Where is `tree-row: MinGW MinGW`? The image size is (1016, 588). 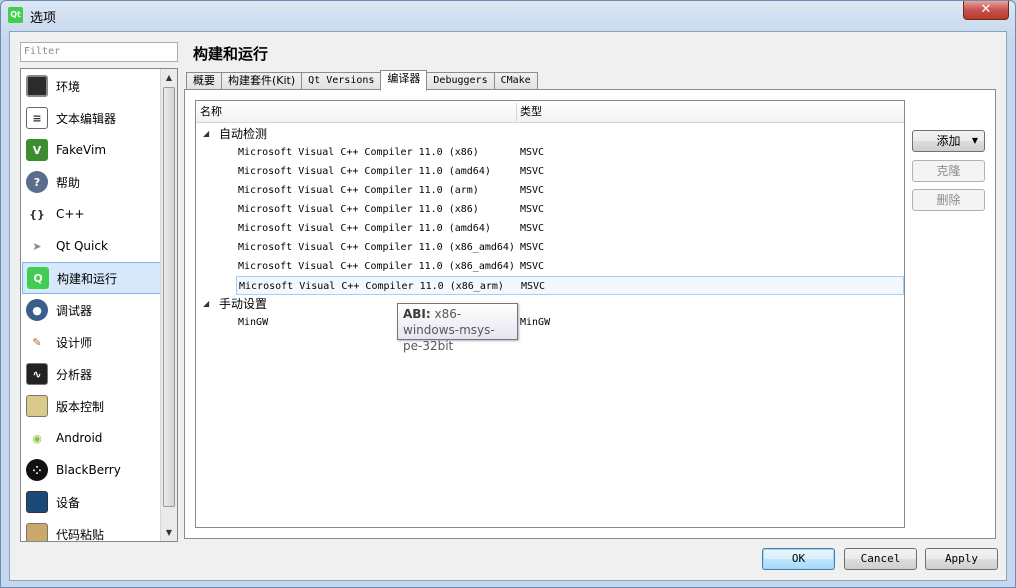 tree-row: MinGW MinGW is located at coordinates (570, 322).